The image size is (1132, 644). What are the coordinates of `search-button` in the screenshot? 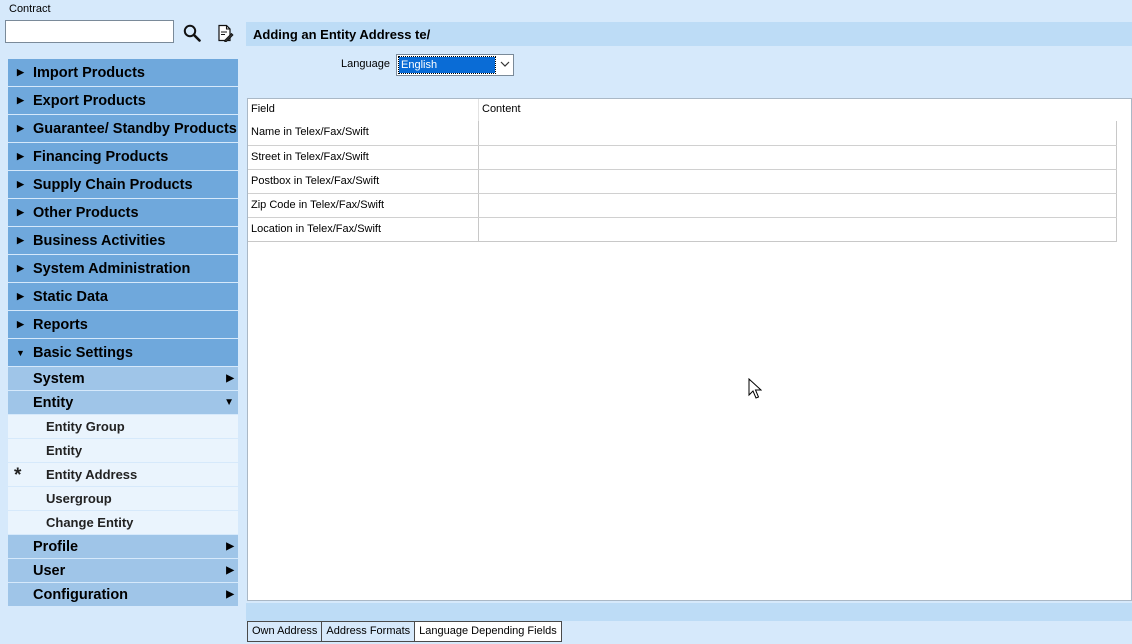 It's located at (192, 33).